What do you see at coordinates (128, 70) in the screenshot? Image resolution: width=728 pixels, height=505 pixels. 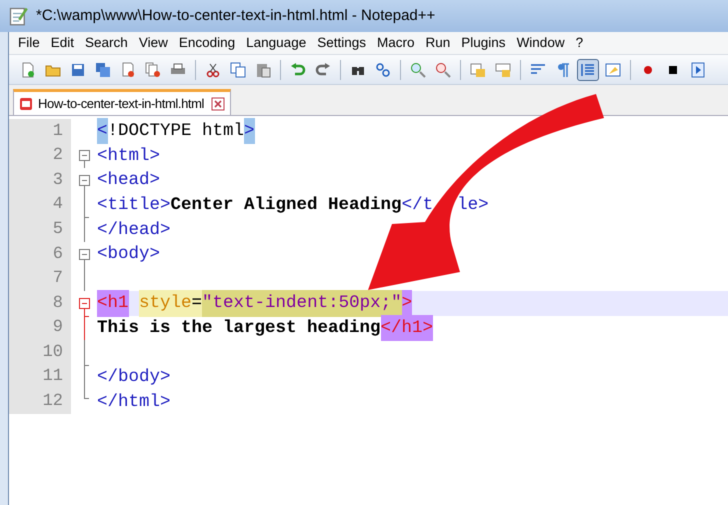 I see `close-file-icon` at bounding box center [128, 70].